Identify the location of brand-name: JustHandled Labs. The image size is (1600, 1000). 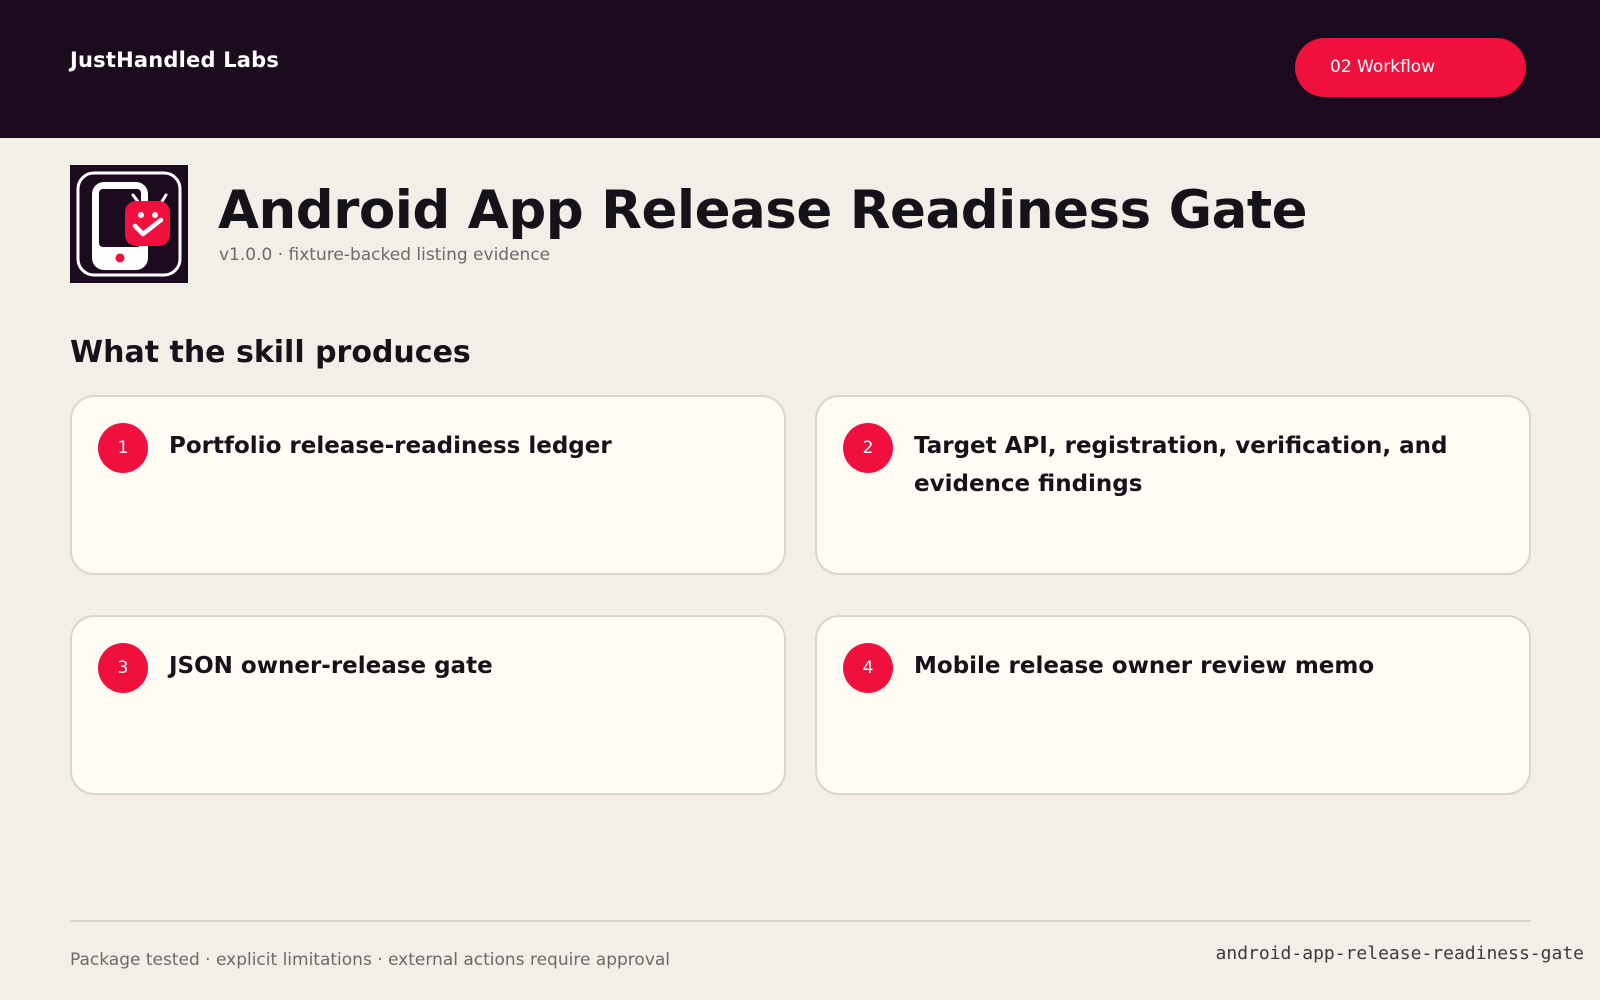
(175, 60).